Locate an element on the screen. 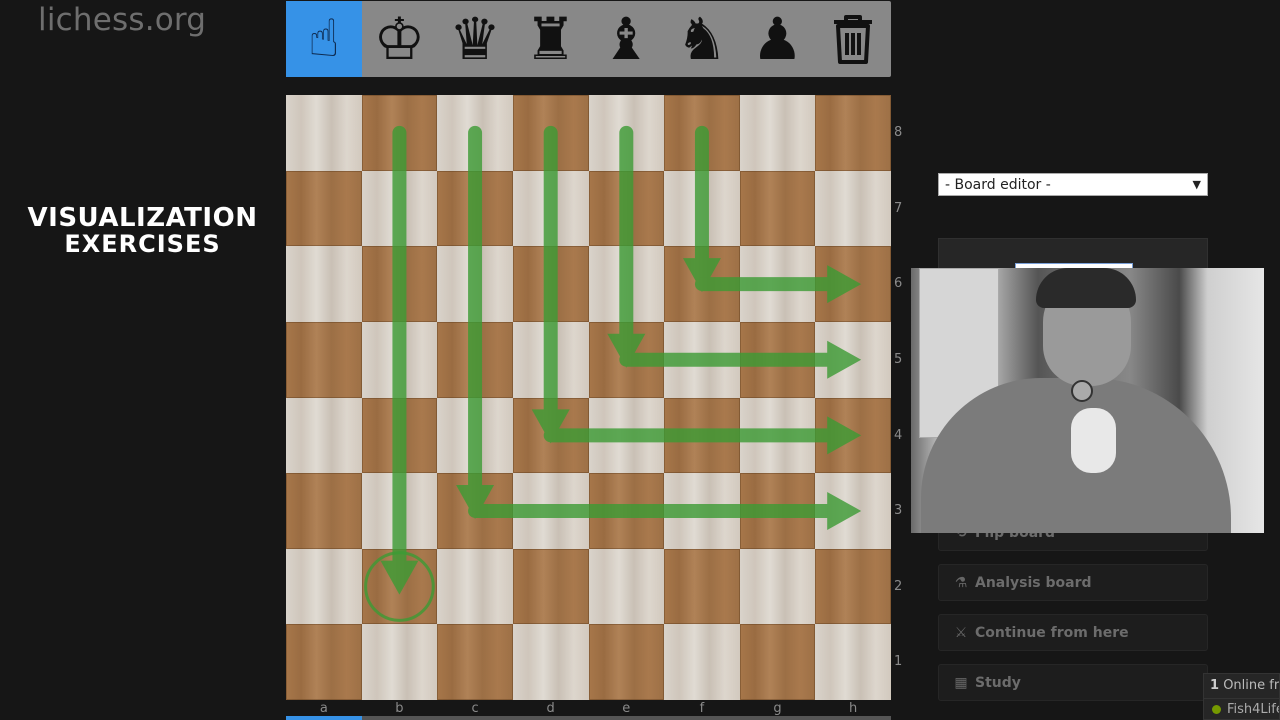 The image size is (1280, 720). square-b2 is located at coordinates (399, 586).